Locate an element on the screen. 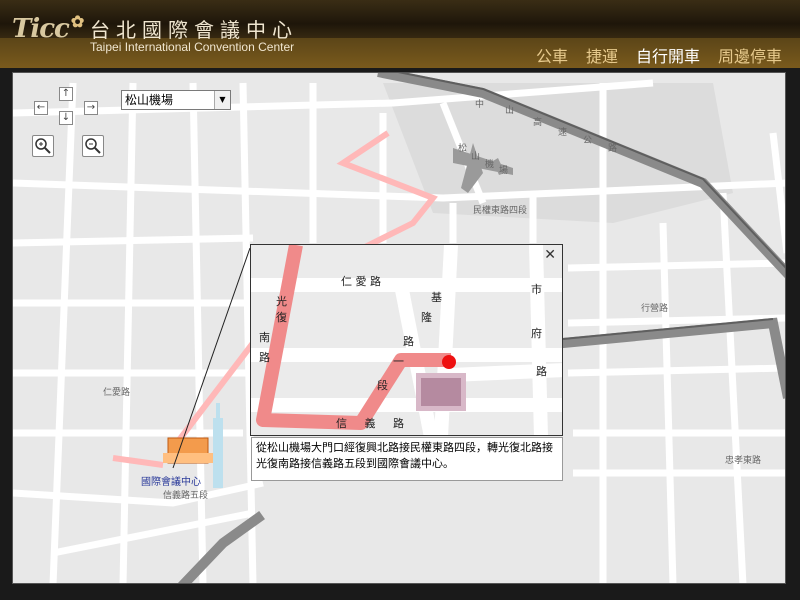 This screenshot has height=600, width=800. street-label: 信義路五段 is located at coordinates (186, 496).